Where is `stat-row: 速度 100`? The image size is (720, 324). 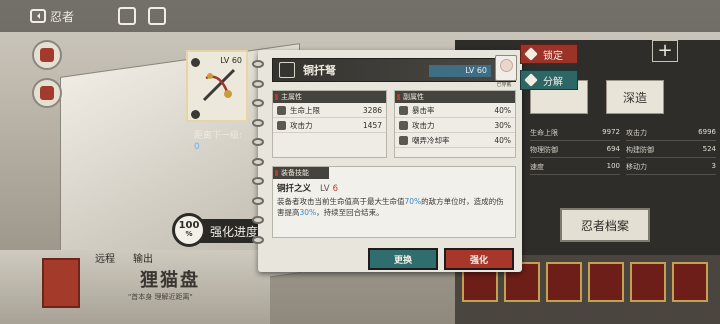
stat-row: 速度 100 is located at coordinates (575, 167).